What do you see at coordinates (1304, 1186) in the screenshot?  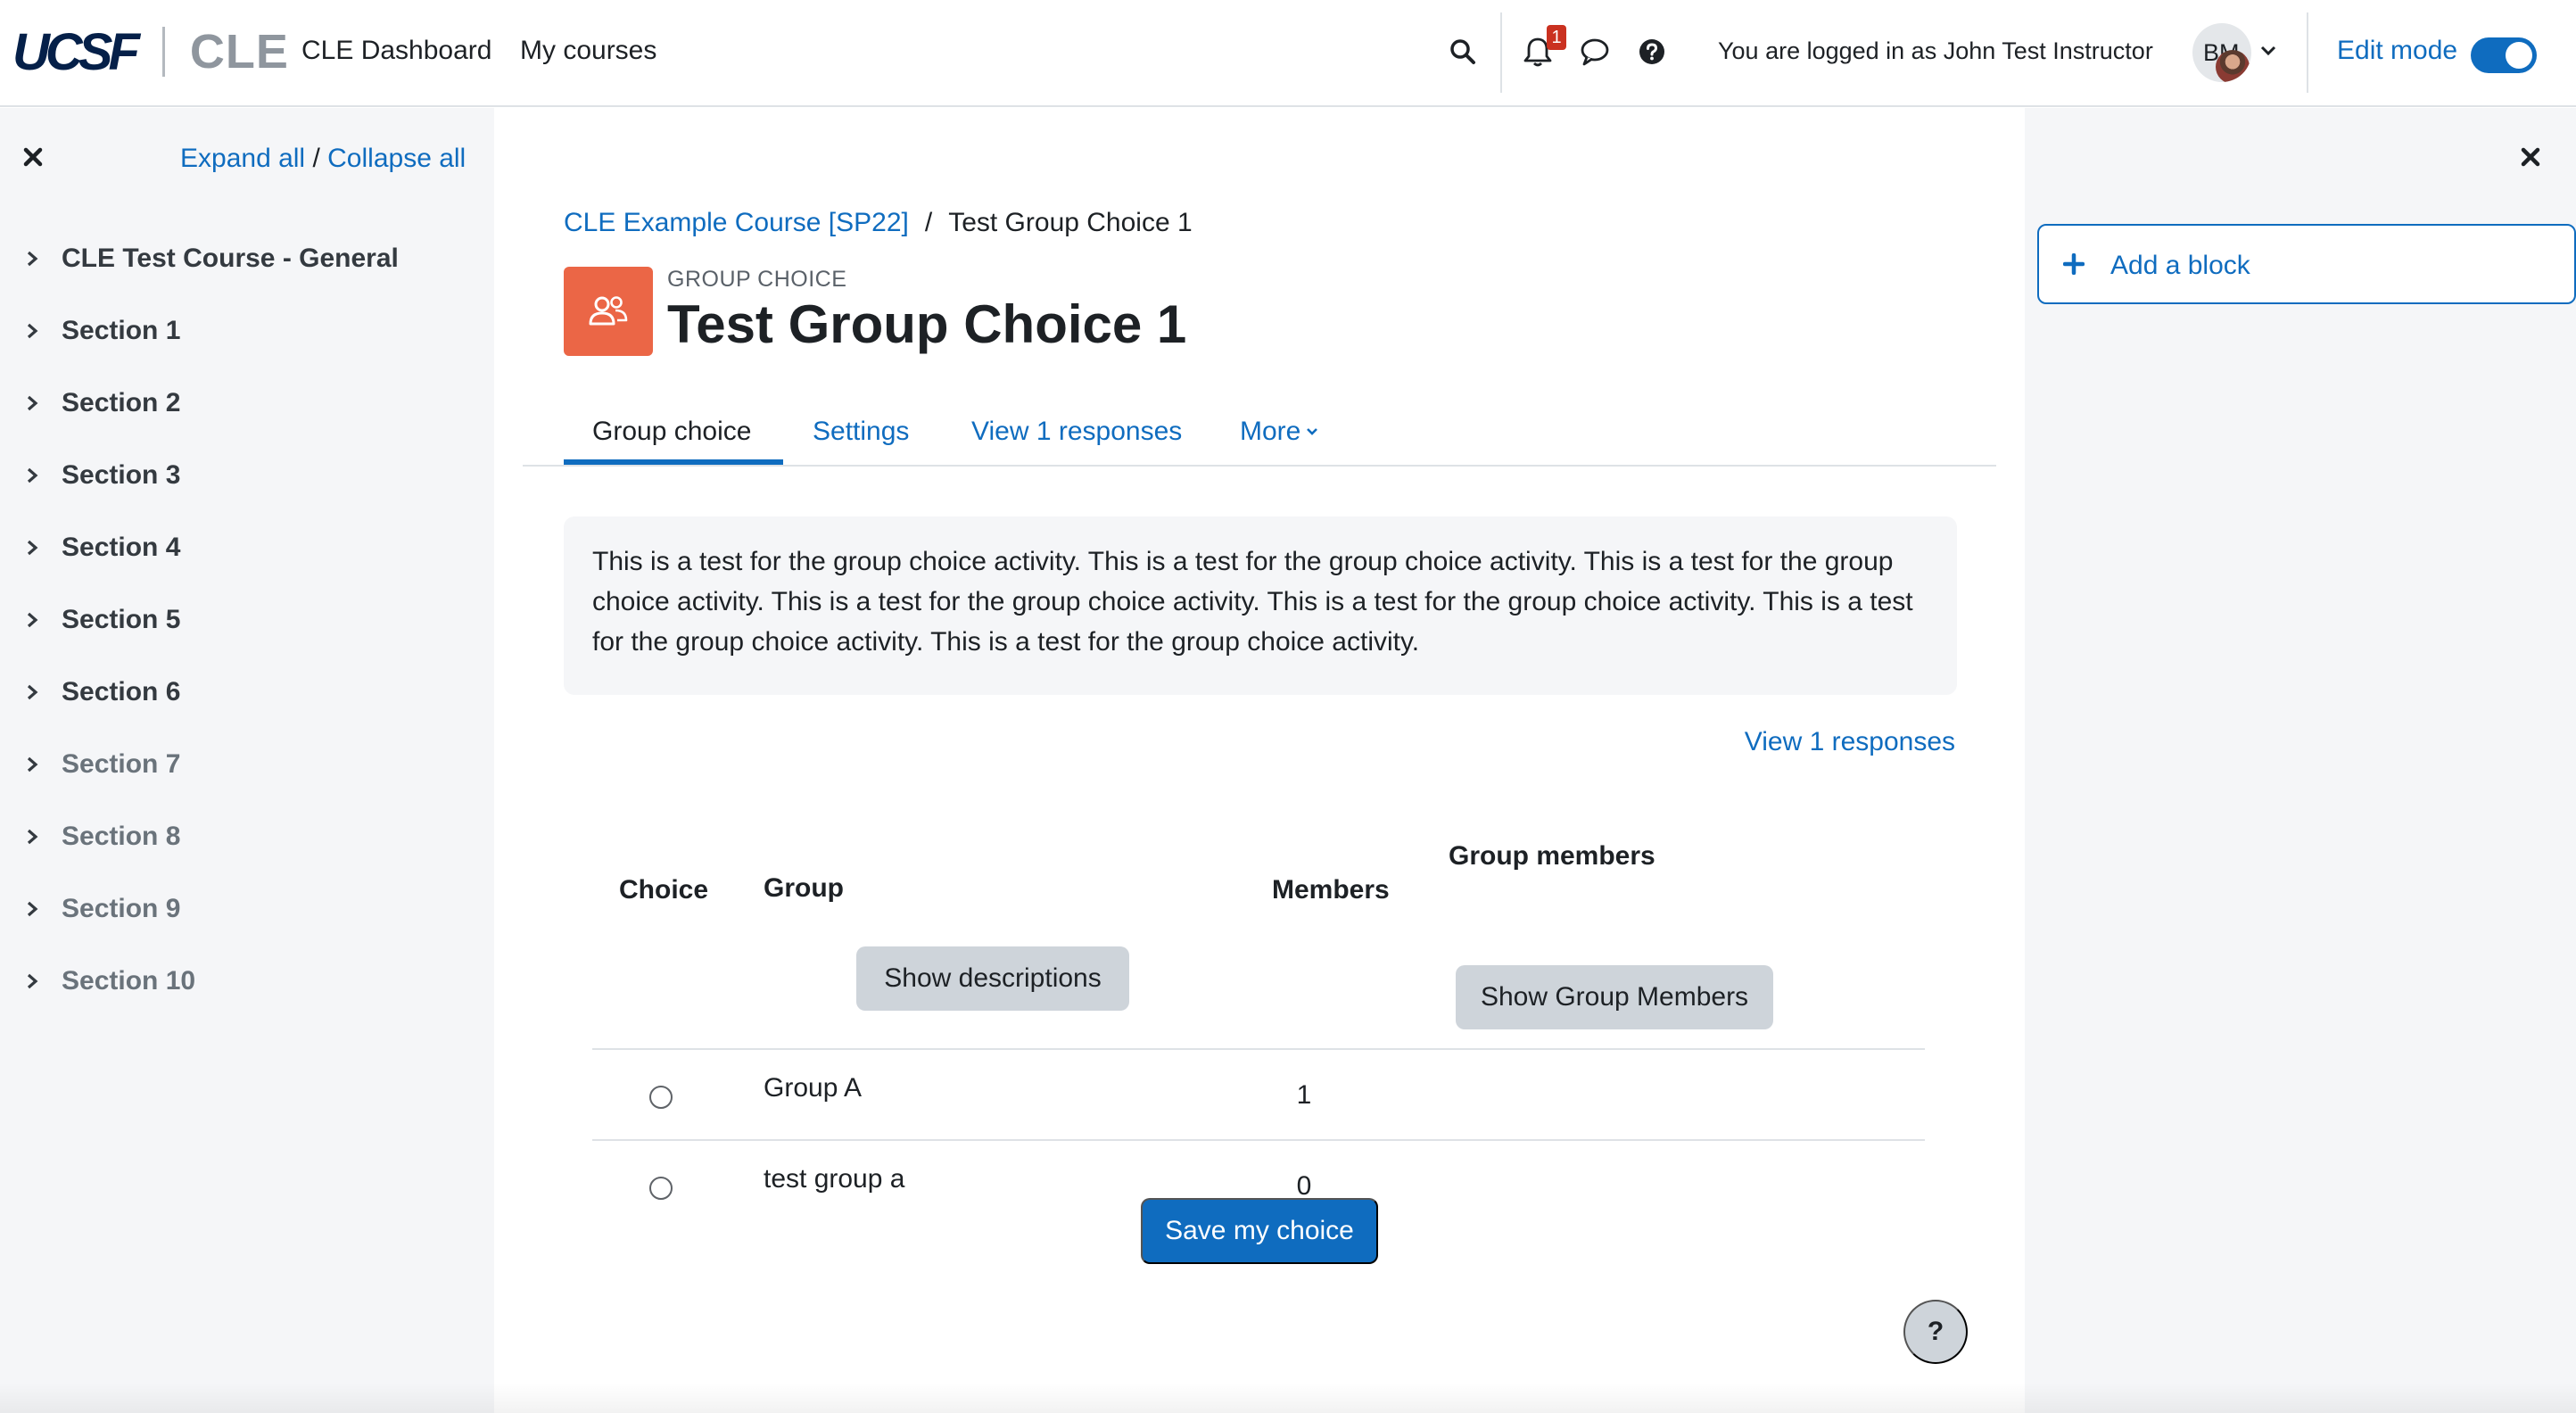 I see `member-count: 0` at bounding box center [1304, 1186].